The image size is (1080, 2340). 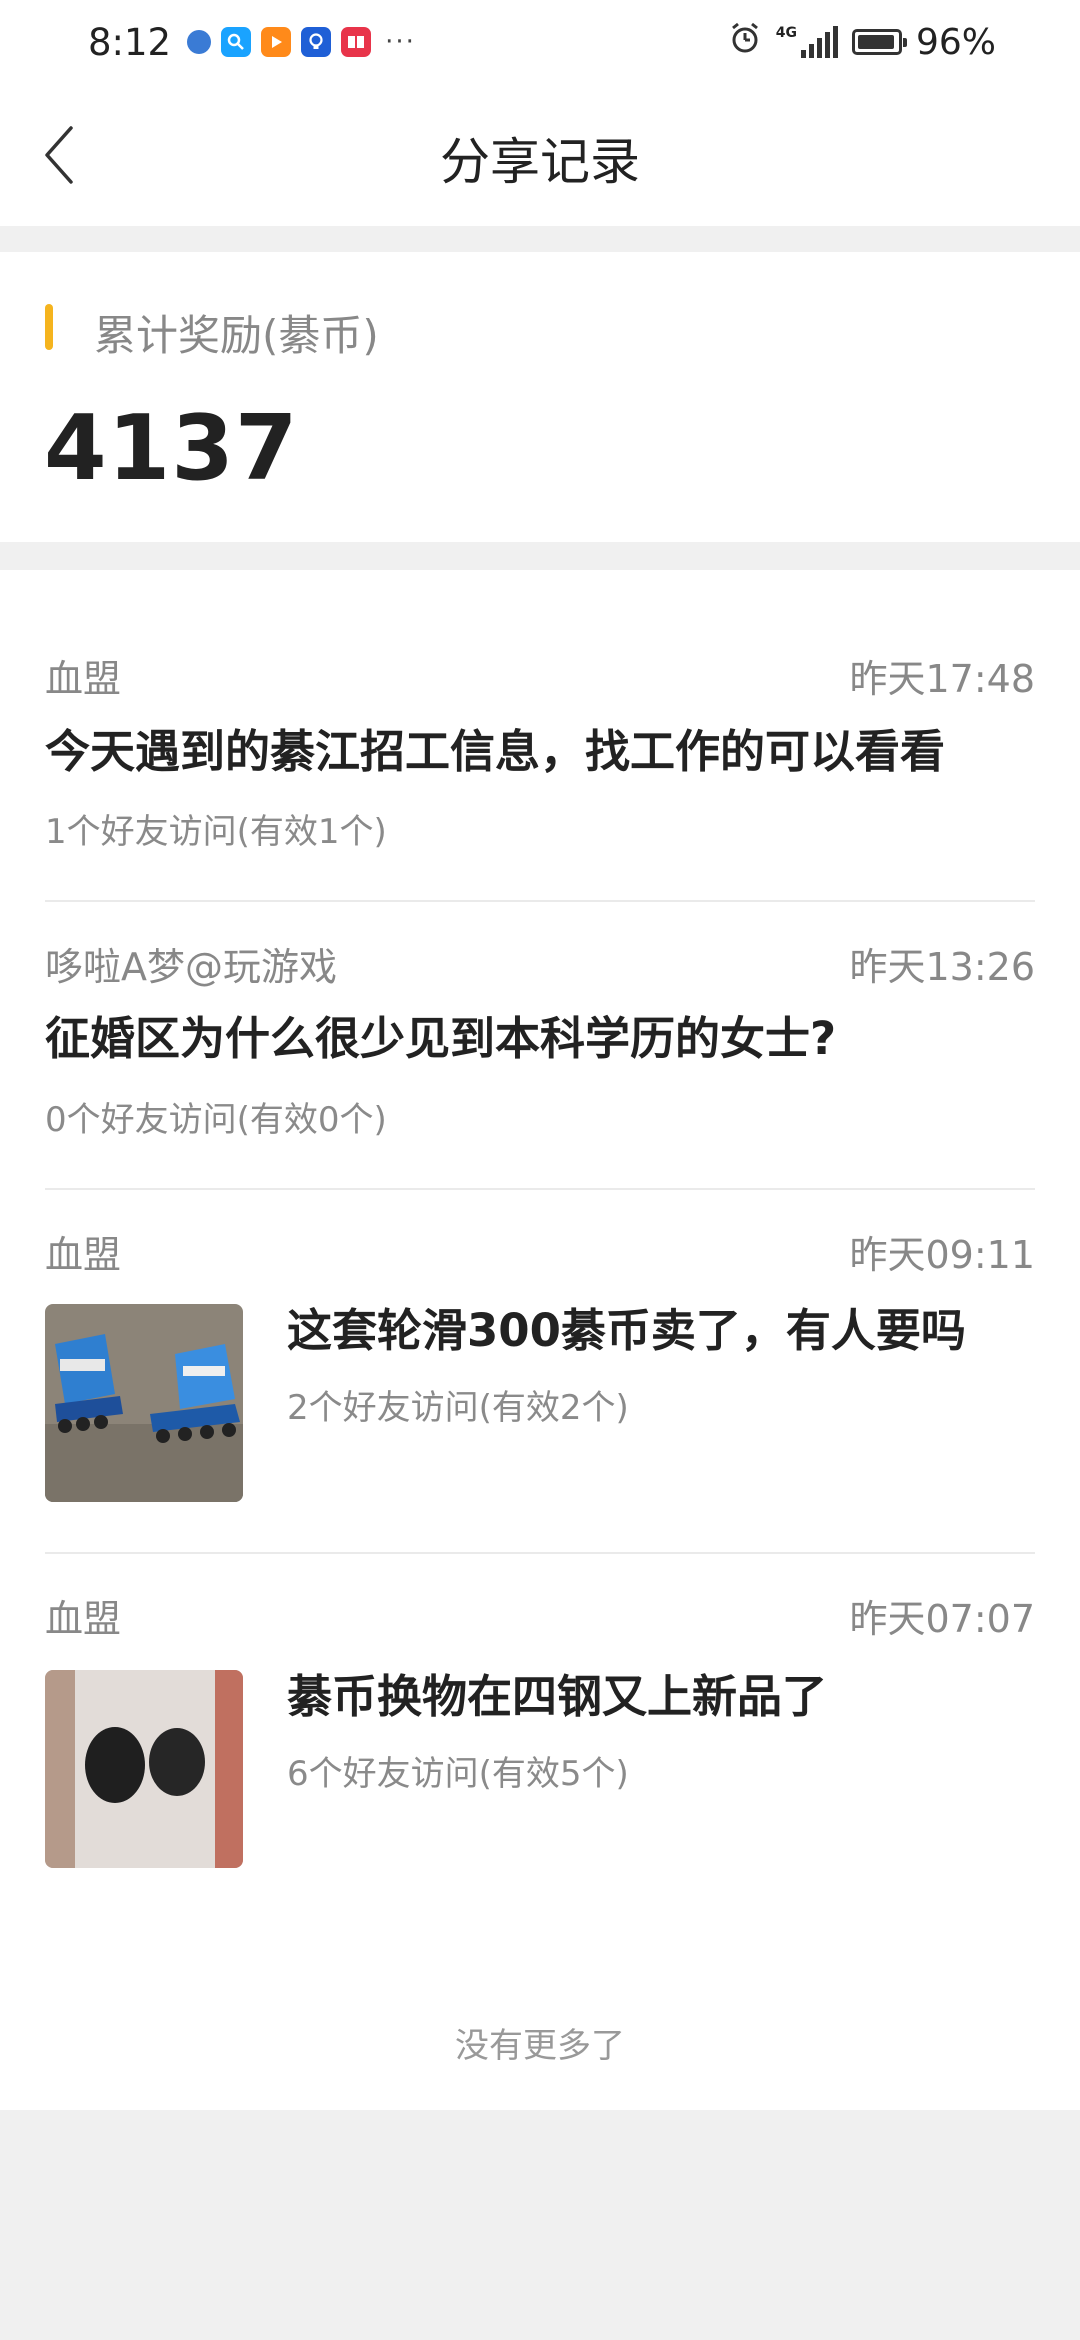 What do you see at coordinates (955, 42) in the screenshot?
I see `battery-percent: 96%` at bounding box center [955, 42].